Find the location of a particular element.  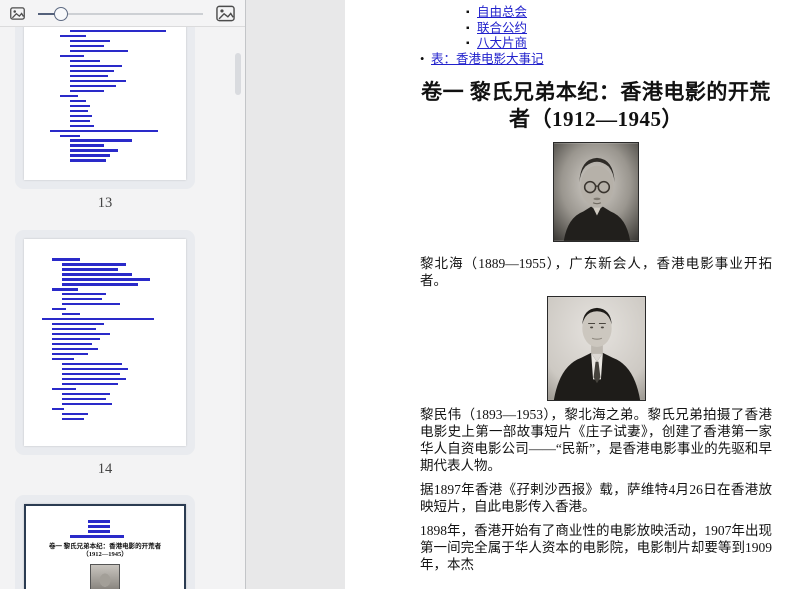

chapter-heading: 卷一 黎氏兄弟本纪：香港电影的开荒者（1912—1945） is located at coordinates (596, 105).